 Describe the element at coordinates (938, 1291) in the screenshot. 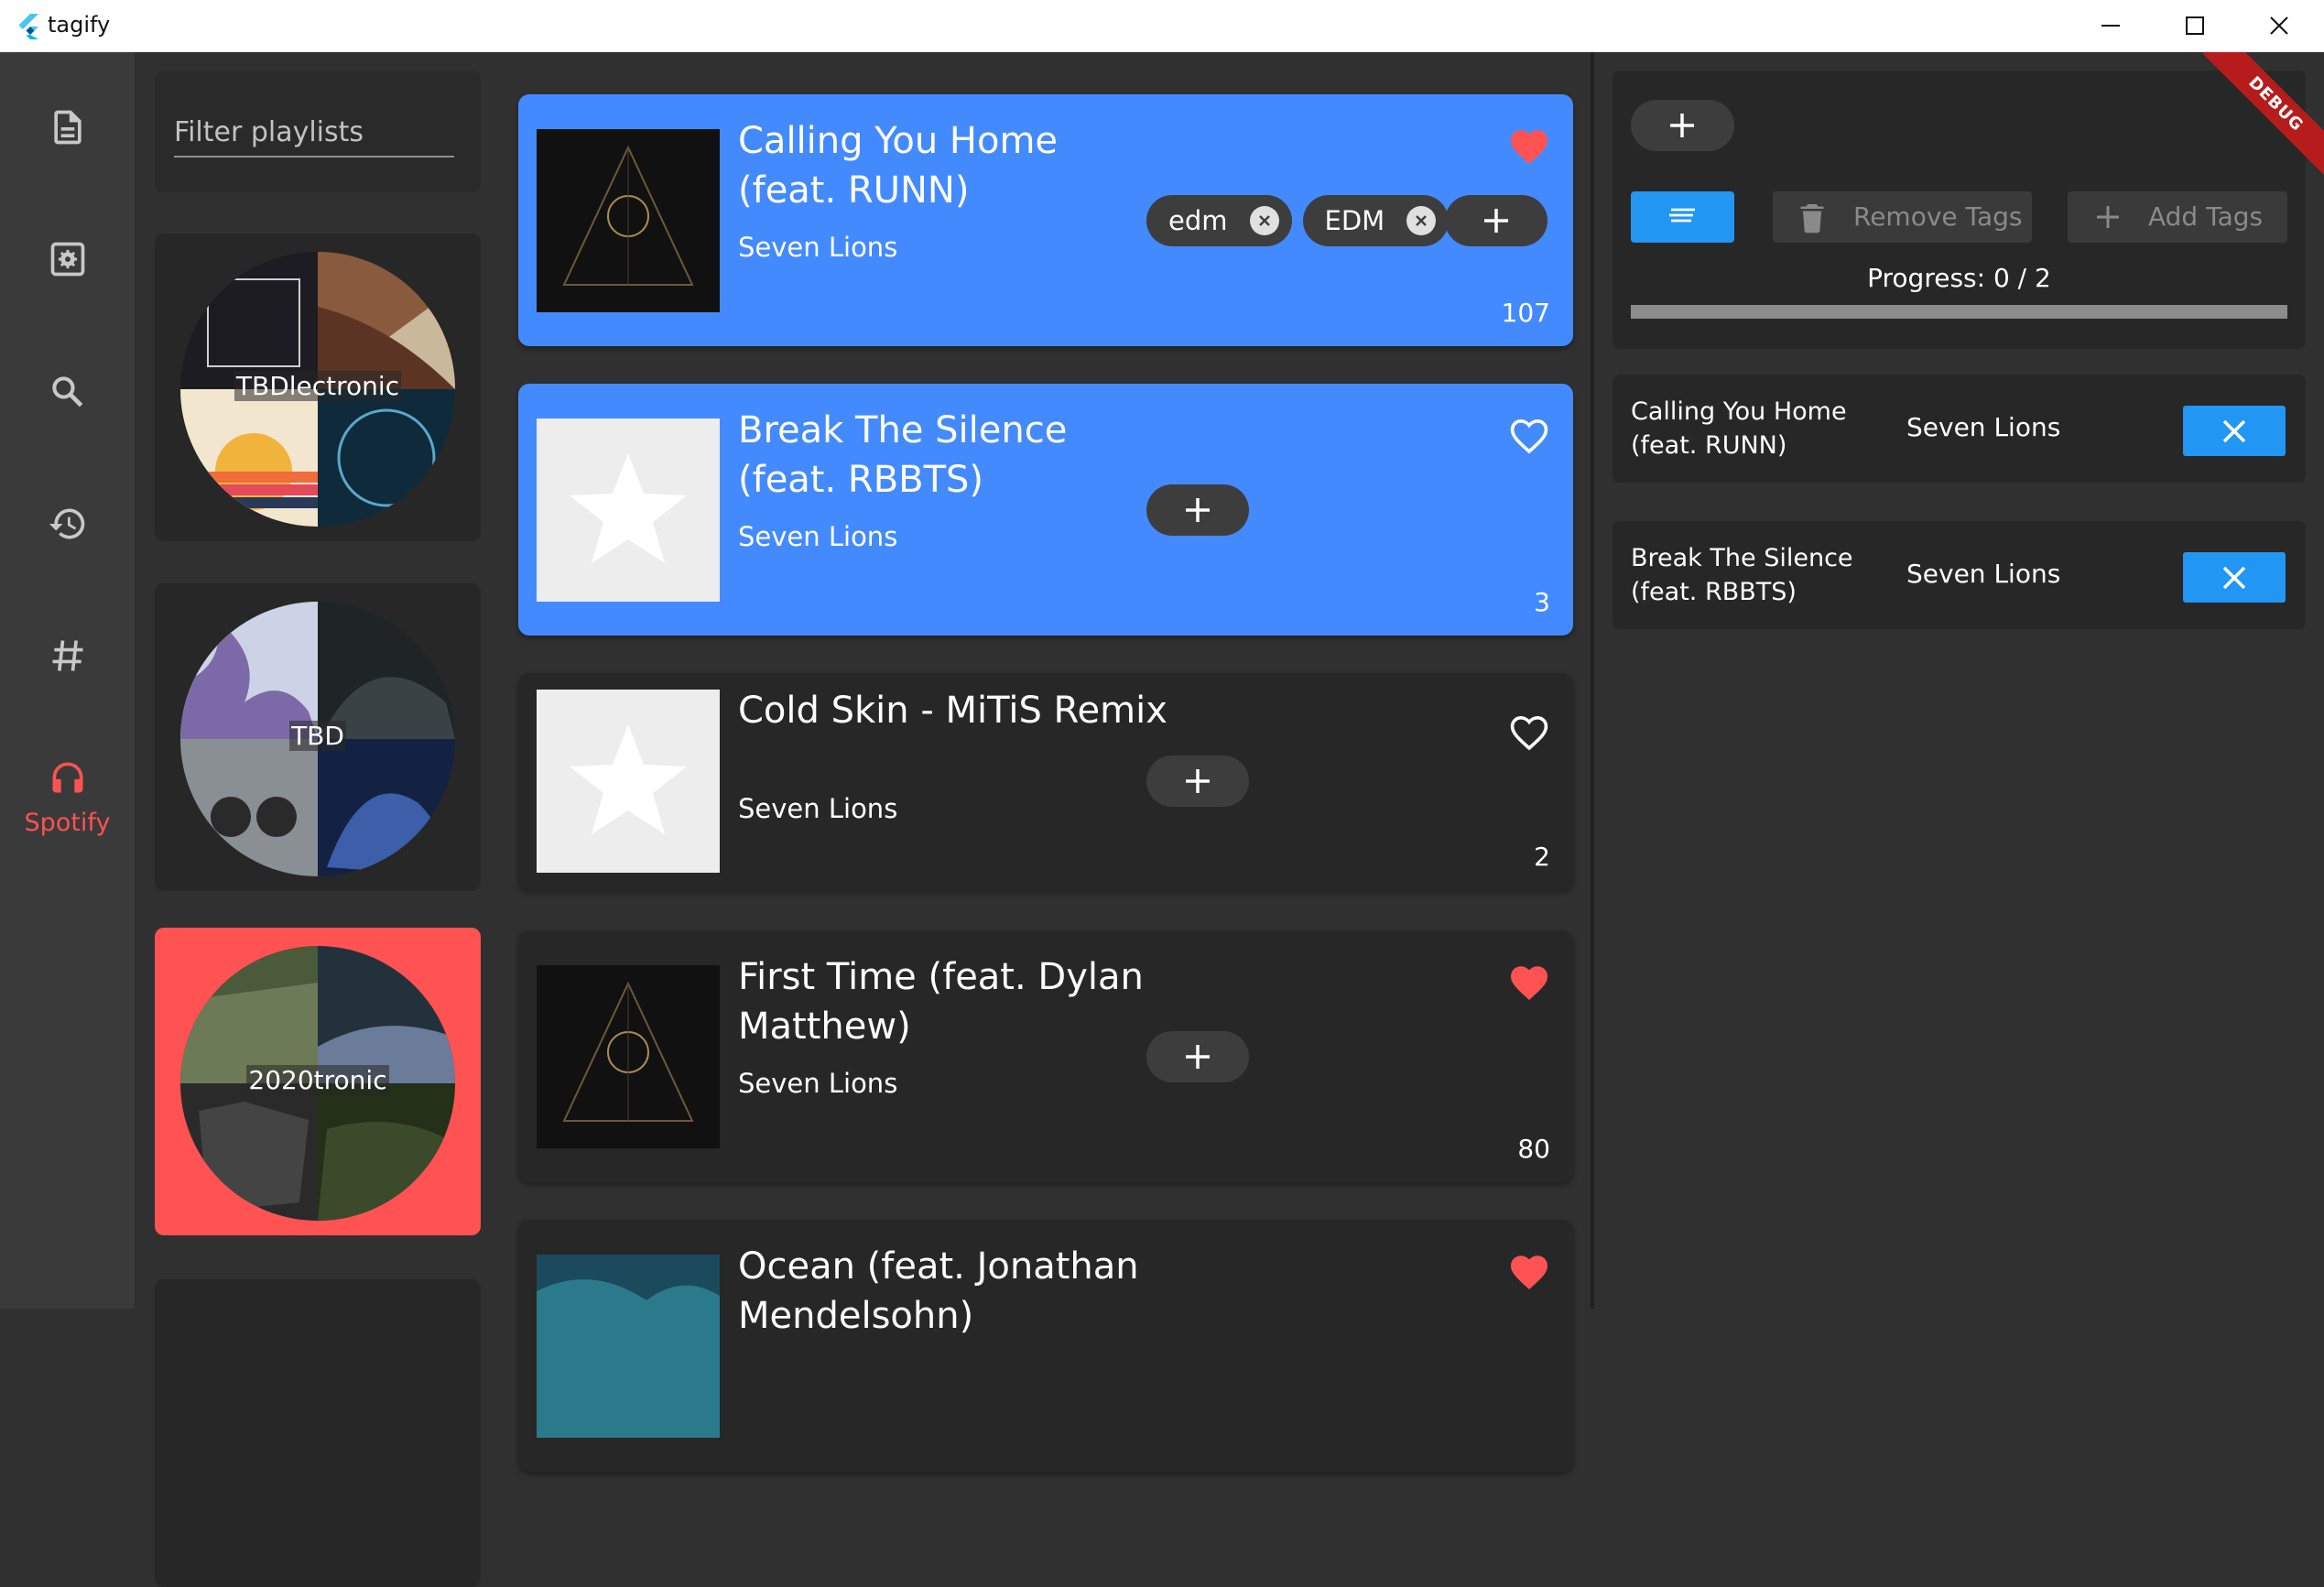

I see `track-title: Ocean (feat. Jonathan Mendelsohn)` at that location.